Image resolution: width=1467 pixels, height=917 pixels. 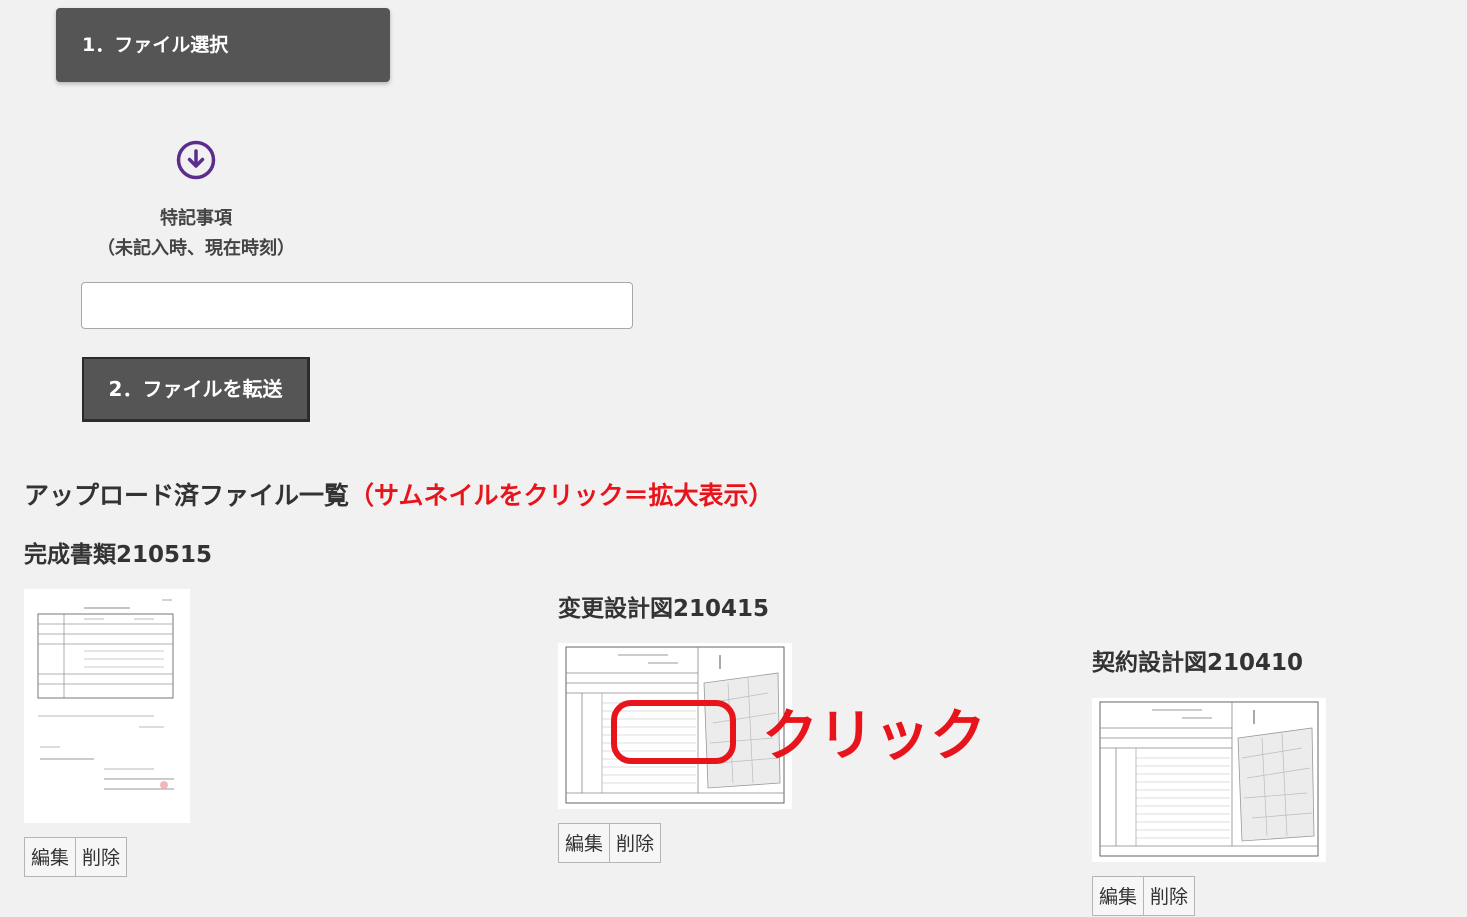 I want to click on uploaded-list-title-text: アップロード済ファイル一覧, so click(x=187, y=495).